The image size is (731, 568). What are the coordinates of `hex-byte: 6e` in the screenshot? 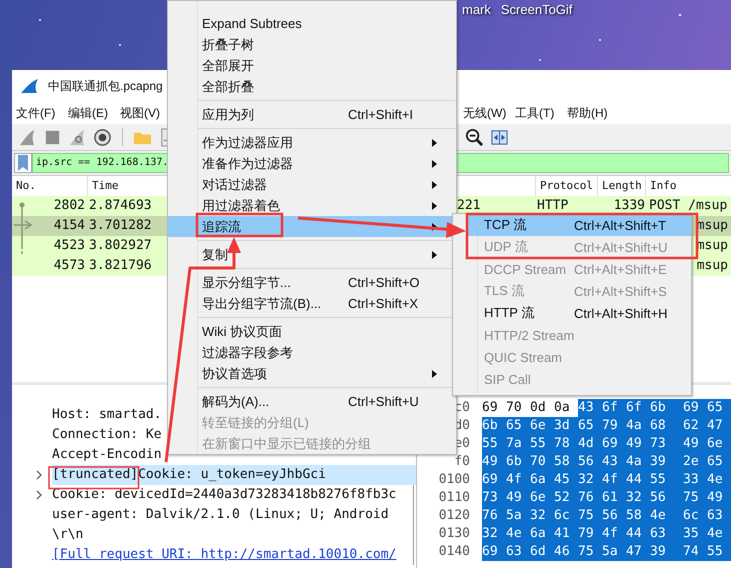 It's located at (719, 444).